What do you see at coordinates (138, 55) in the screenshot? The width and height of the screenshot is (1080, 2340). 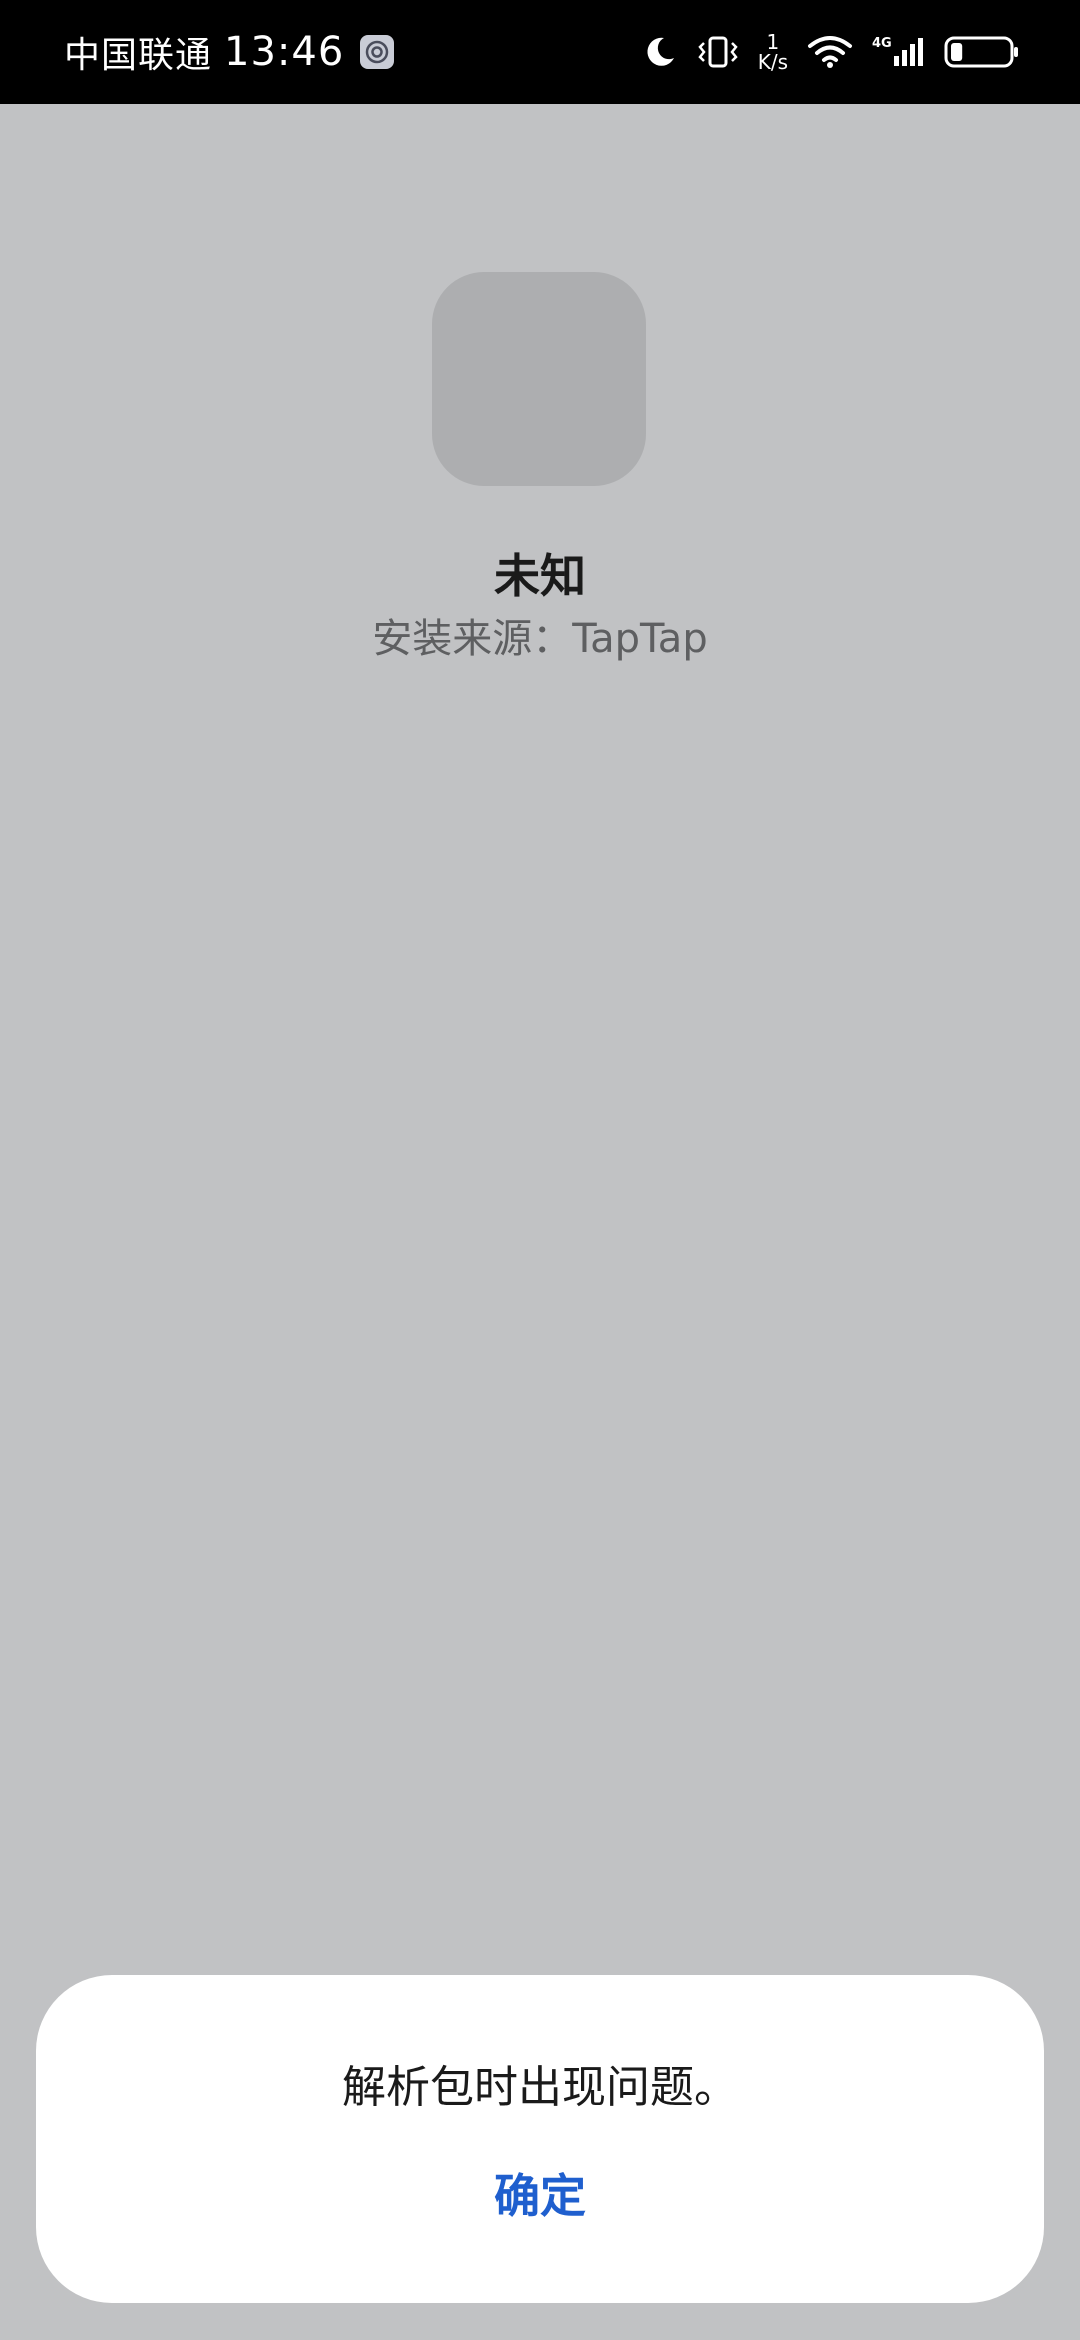 I see `carrier-name: 中国联通` at bounding box center [138, 55].